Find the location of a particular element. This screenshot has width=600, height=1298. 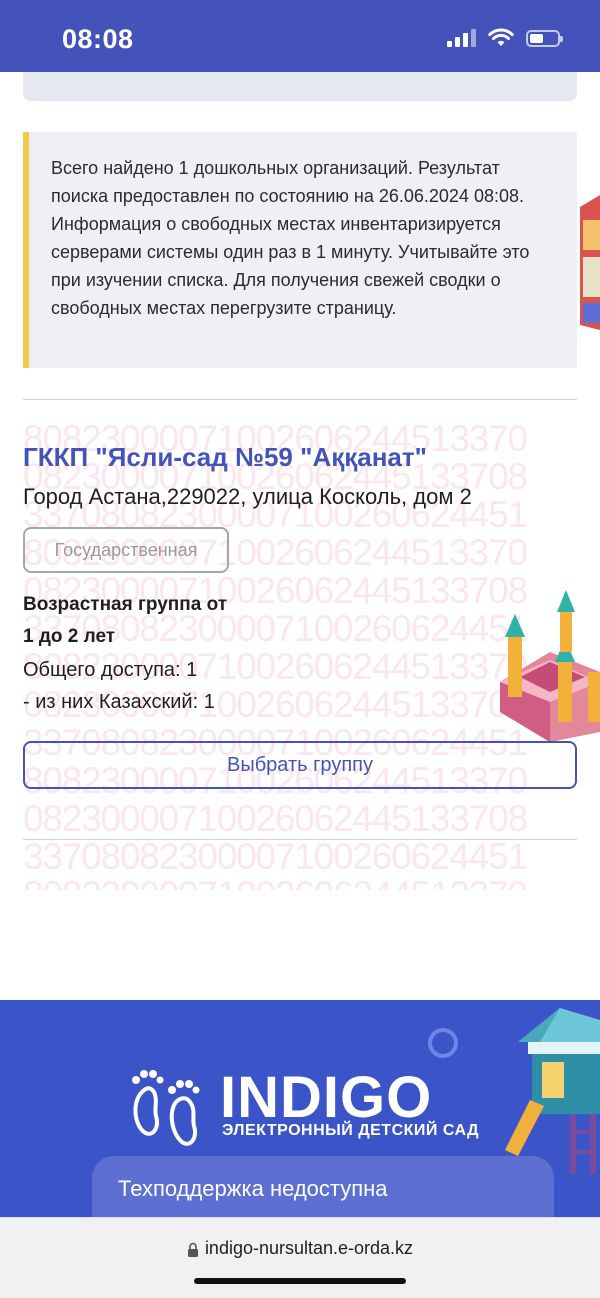

select-group-button: Выбрать группу is located at coordinates (300, 765).